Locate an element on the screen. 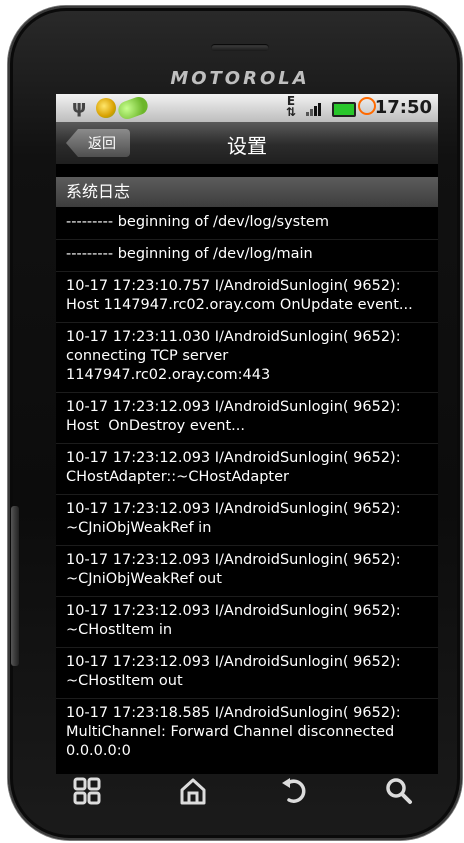 Image resolution: width=464 pixels, height=843 pixels. brand-logo: MOTOROLA is located at coordinates (240, 78).